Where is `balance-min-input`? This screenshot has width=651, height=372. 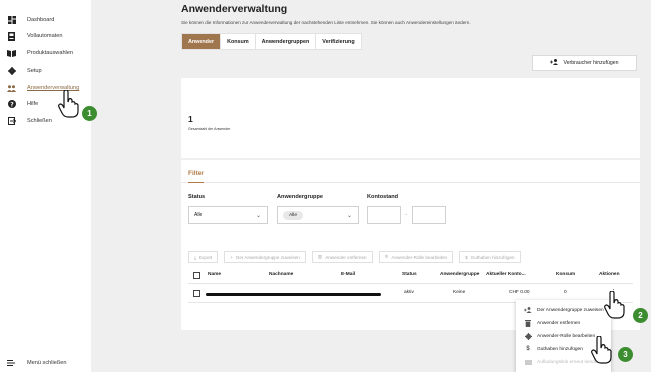
balance-min-input is located at coordinates (384, 215).